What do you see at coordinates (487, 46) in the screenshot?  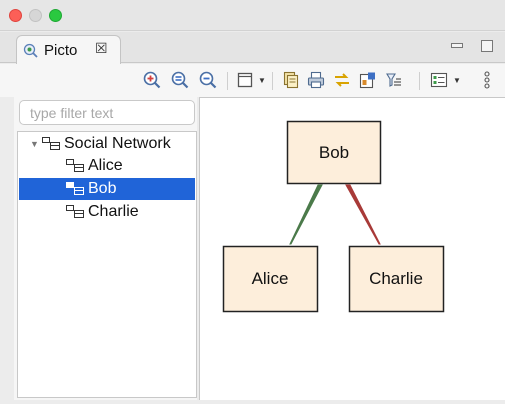 I see `maximize-view-button` at bounding box center [487, 46].